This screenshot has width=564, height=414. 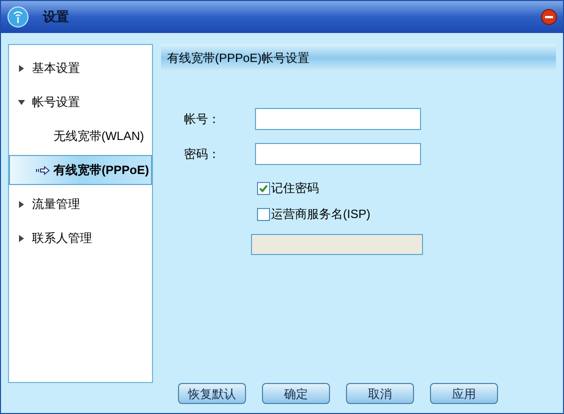 What do you see at coordinates (56, 17) in the screenshot?
I see `window-title: 设置` at bounding box center [56, 17].